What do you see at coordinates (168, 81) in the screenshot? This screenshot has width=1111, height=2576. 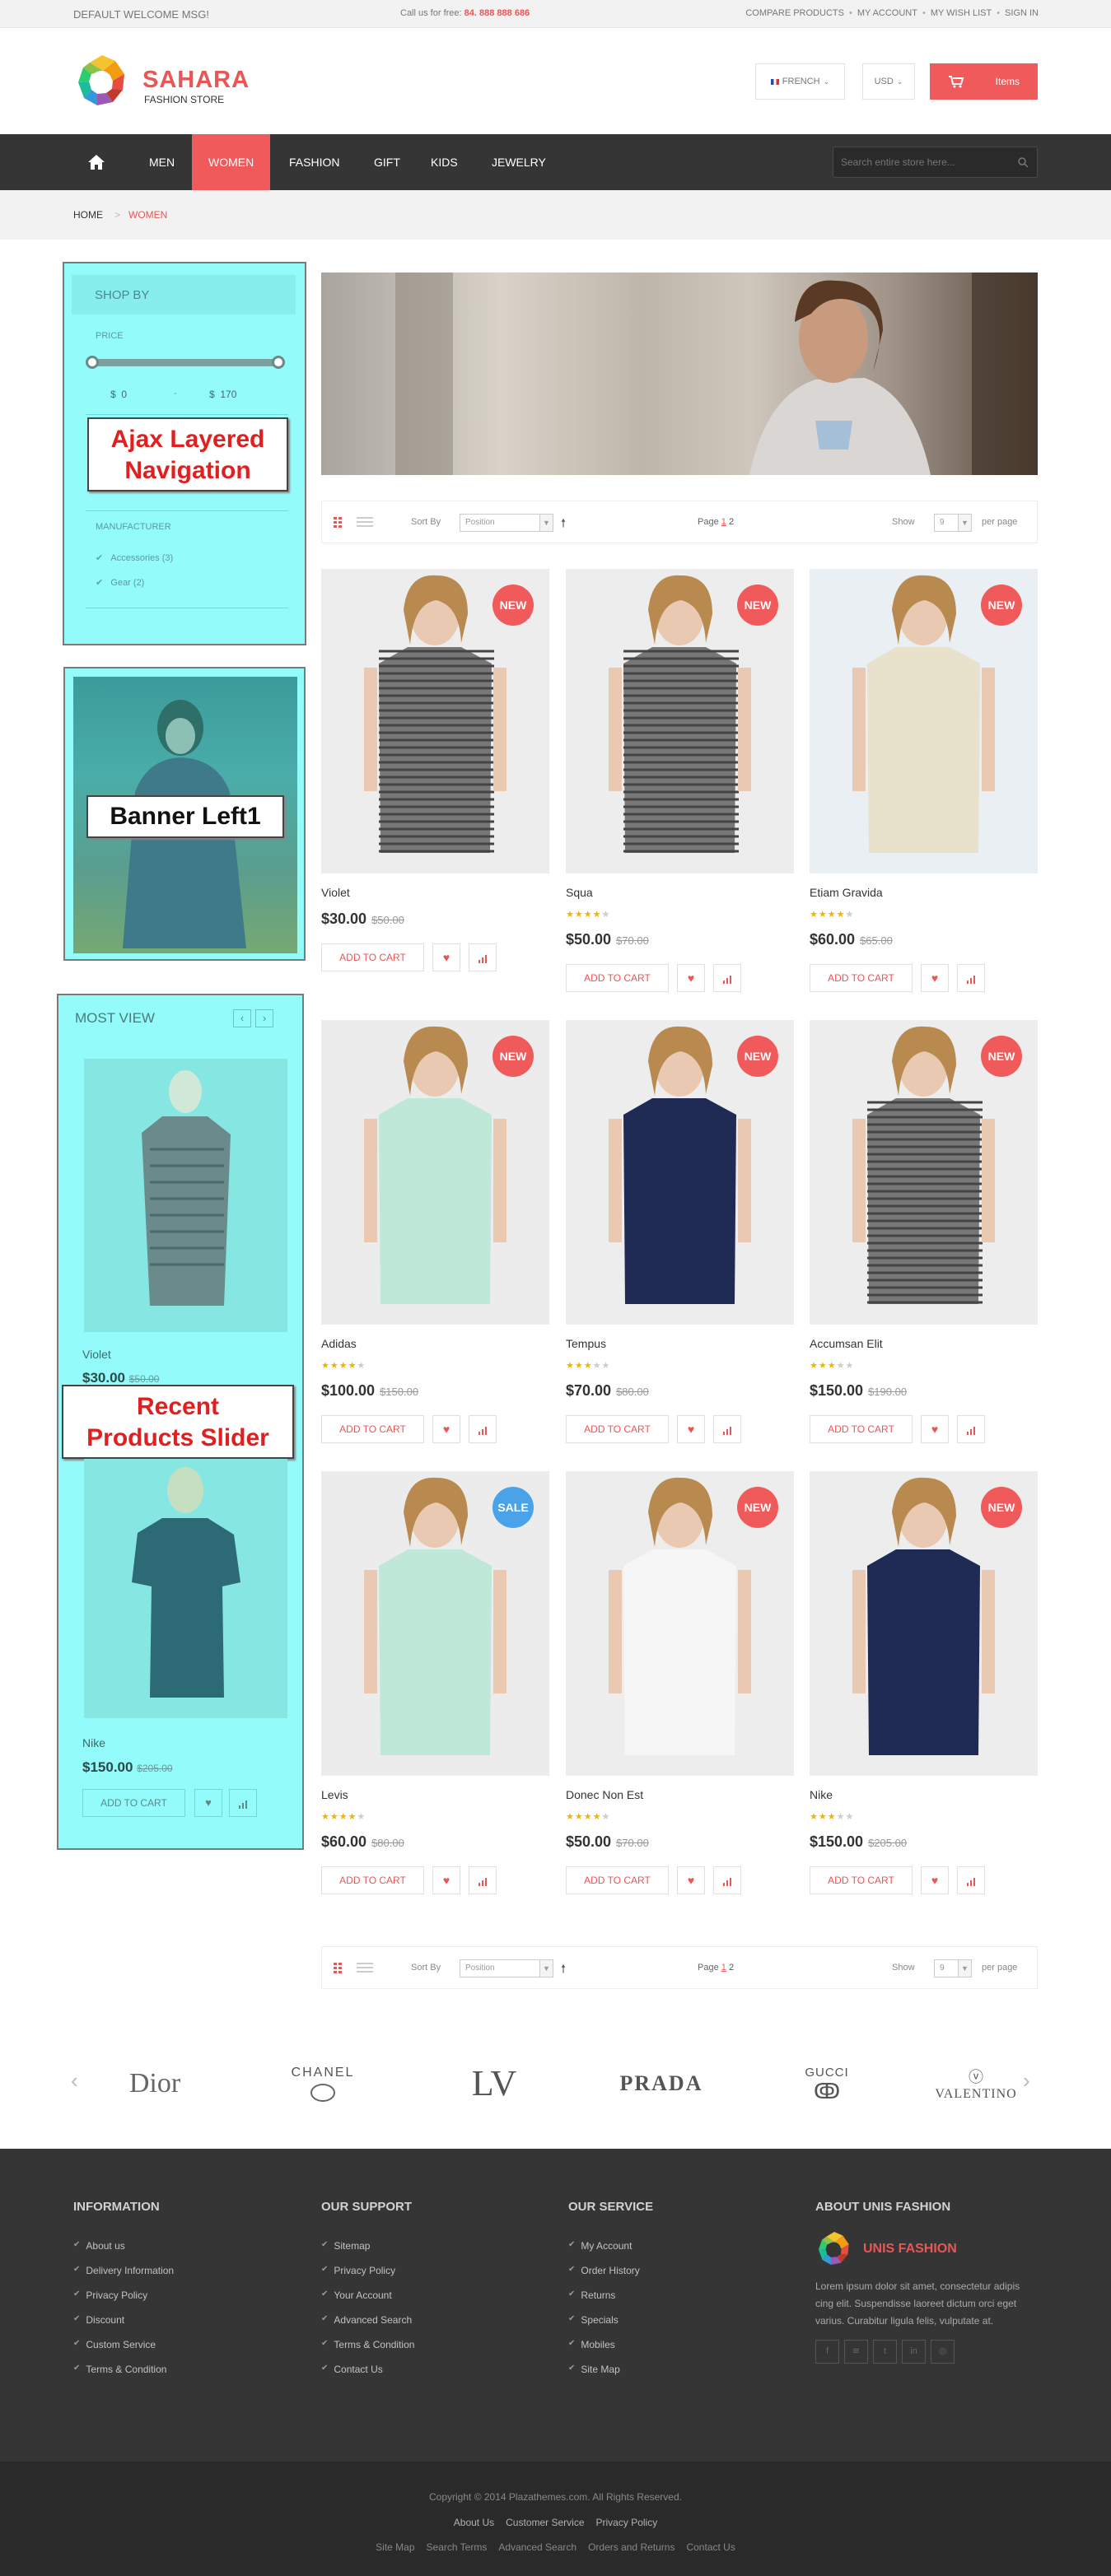 I see `logo: SAHARA FASHION STORE` at bounding box center [168, 81].